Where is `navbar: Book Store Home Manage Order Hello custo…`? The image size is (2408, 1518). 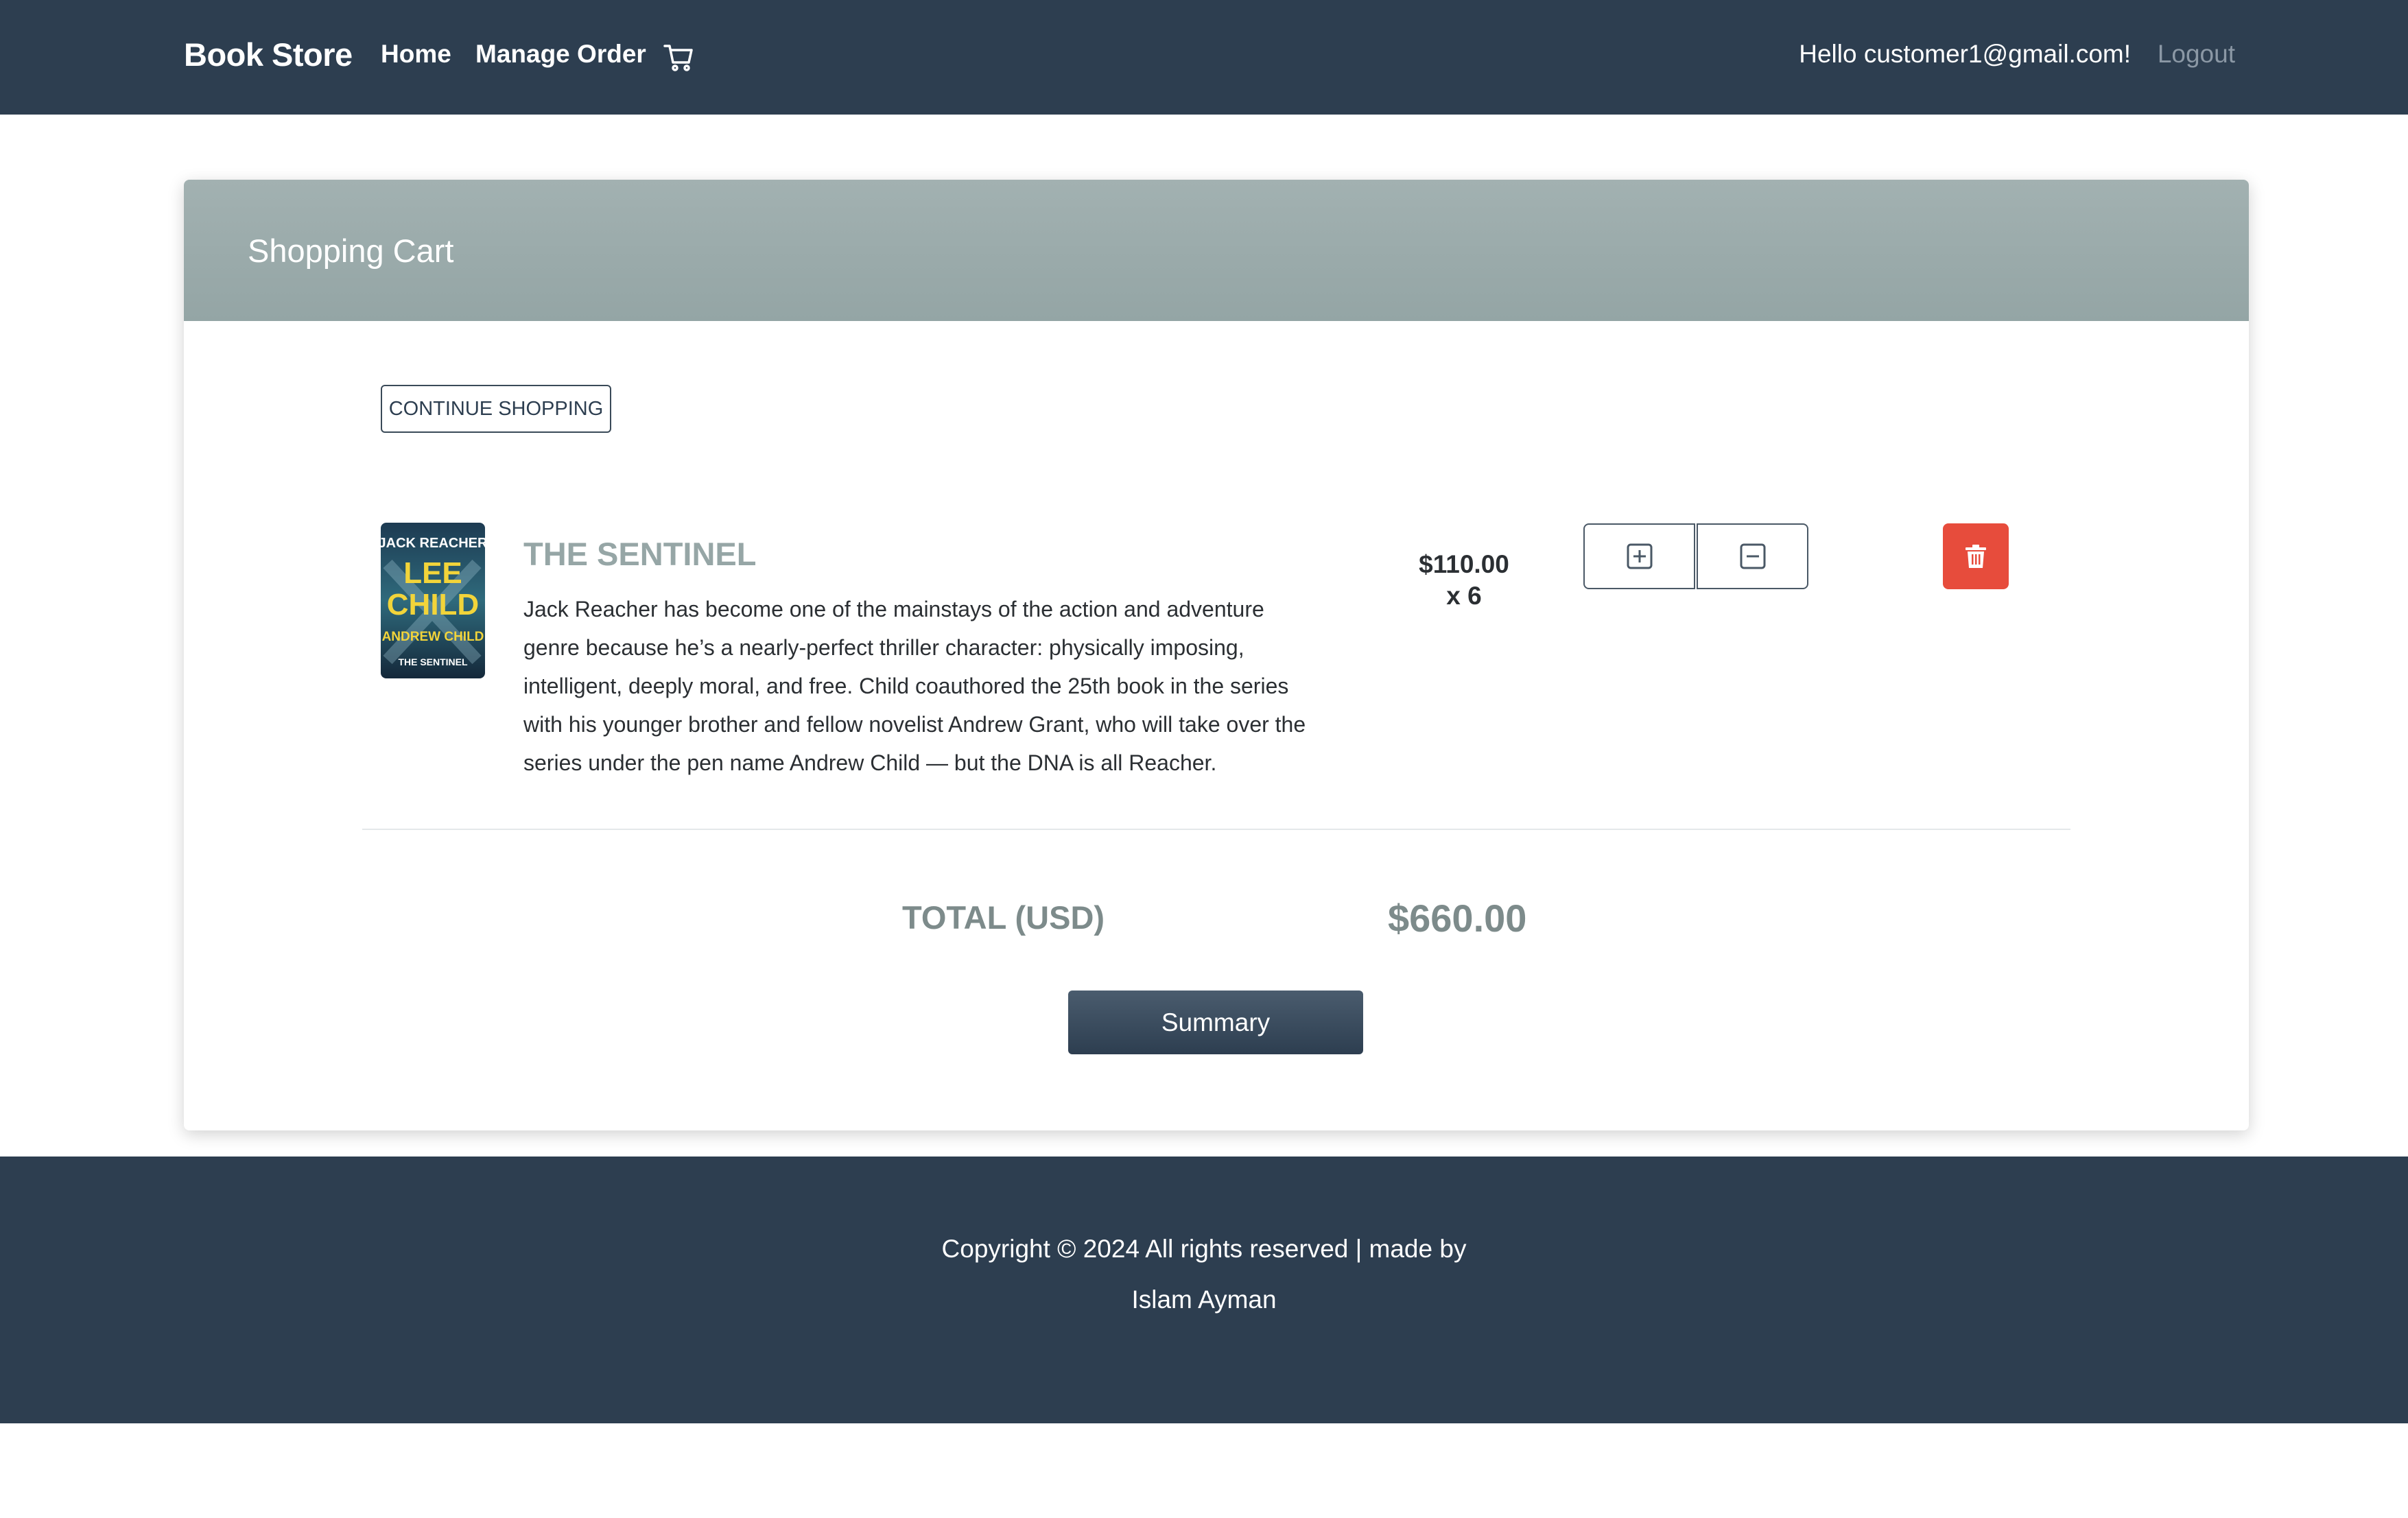 navbar: Book Store Home Manage Order Hello custo… is located at coordinates (1204, 58).